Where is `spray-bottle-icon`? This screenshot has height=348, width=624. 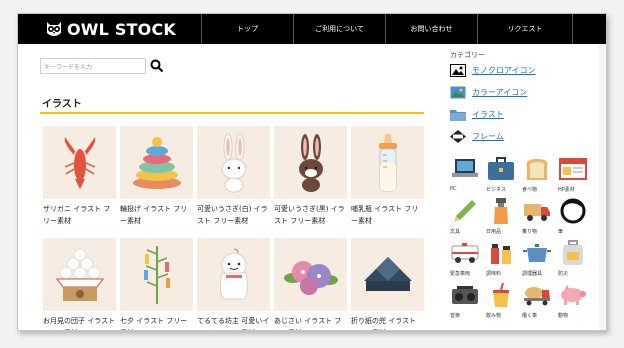 spray-bottle-icon is located at coordinates (501, 211).